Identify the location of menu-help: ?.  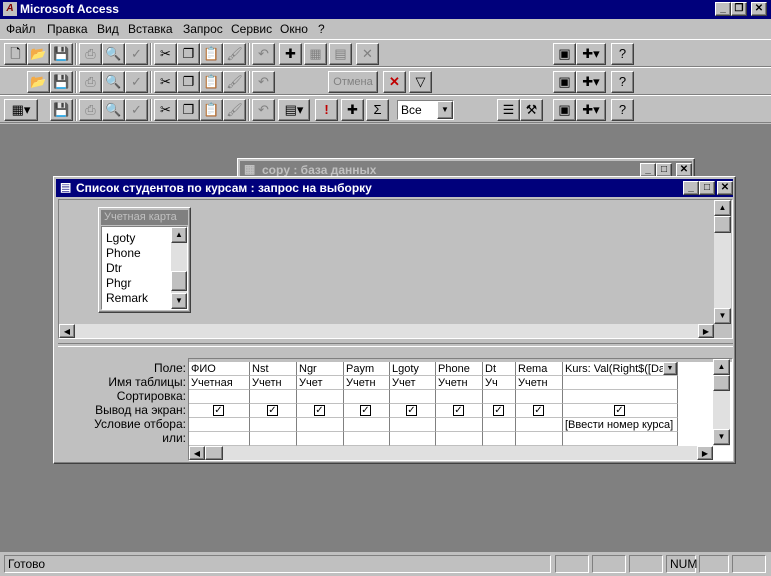
(321, 29).